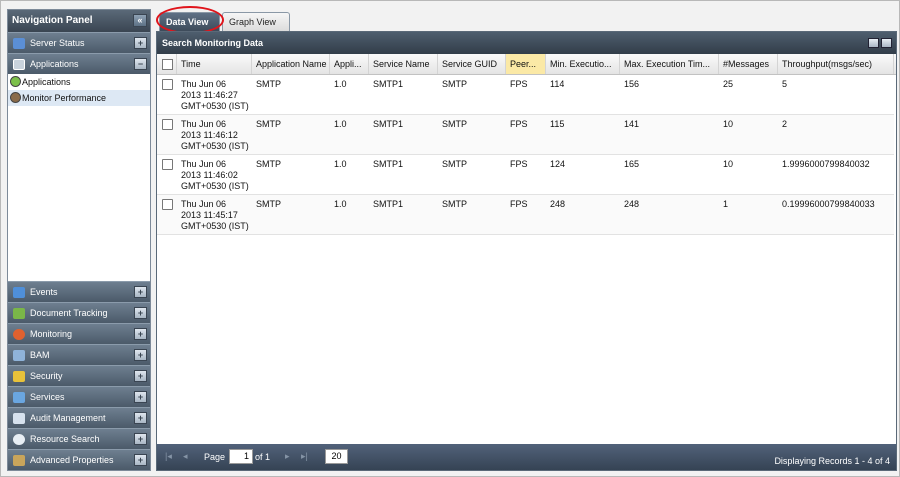  I want to click on nav-section-bam: BAM +, so click(79, 354).